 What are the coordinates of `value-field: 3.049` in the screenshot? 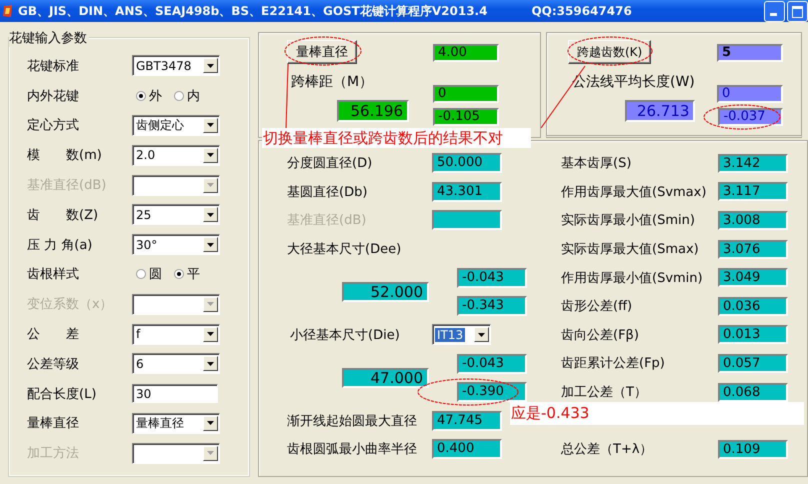 It's located at (753, 278).